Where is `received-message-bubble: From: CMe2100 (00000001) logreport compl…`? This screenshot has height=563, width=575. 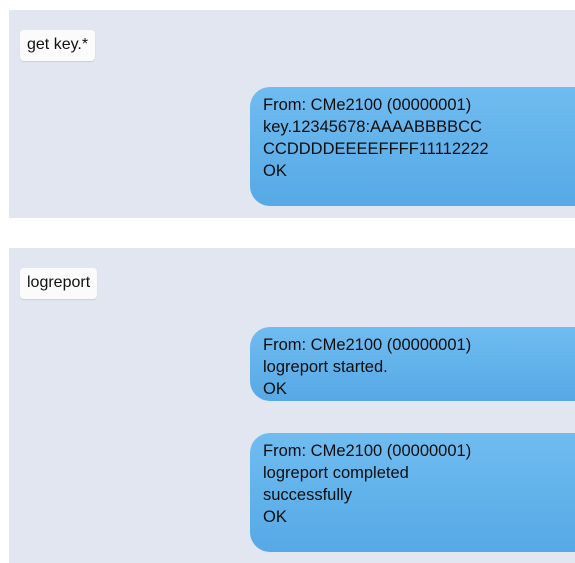
received-message-bubble: From: CMe2100 (00000001) logreport compl… is located at coordinates (412, 492).